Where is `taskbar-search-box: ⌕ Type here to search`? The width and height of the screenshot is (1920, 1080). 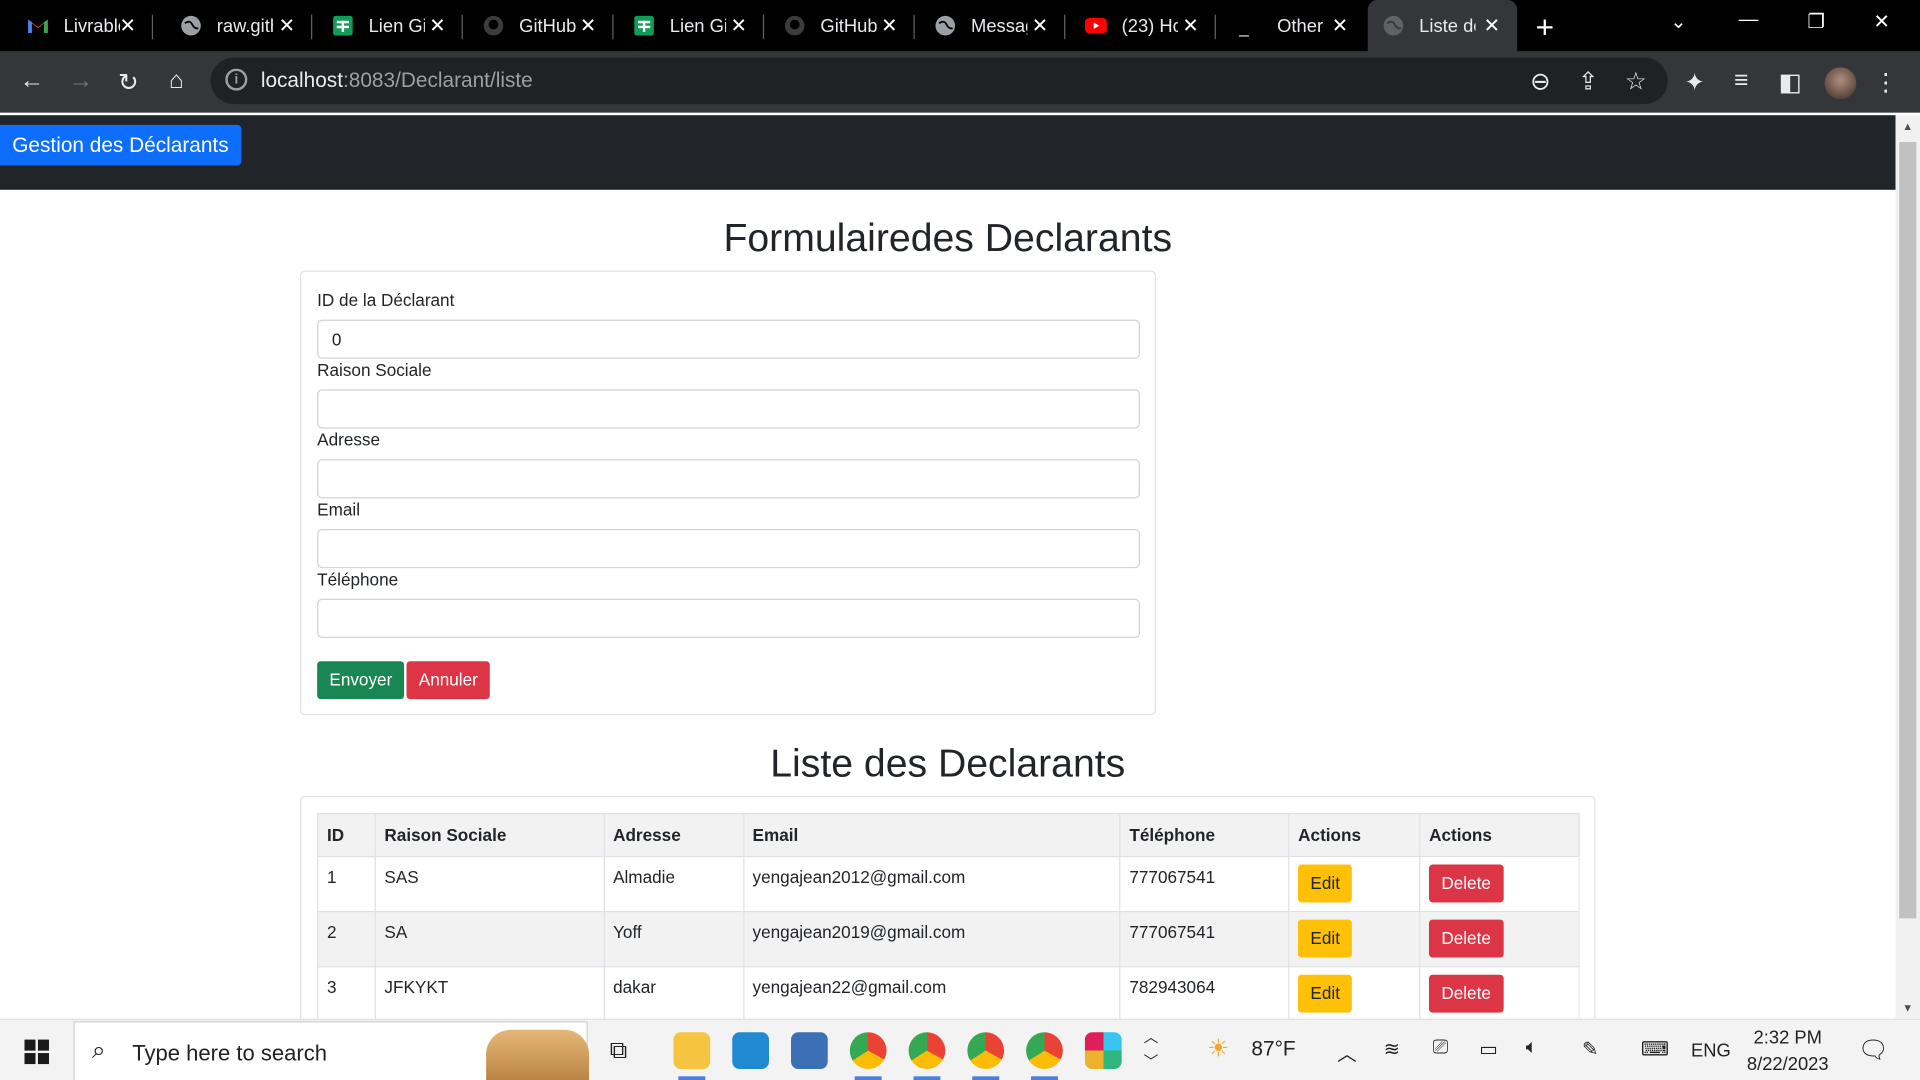
taskbar-search-box: ⌕ Type here to search is located at coordinates (331, 1050).